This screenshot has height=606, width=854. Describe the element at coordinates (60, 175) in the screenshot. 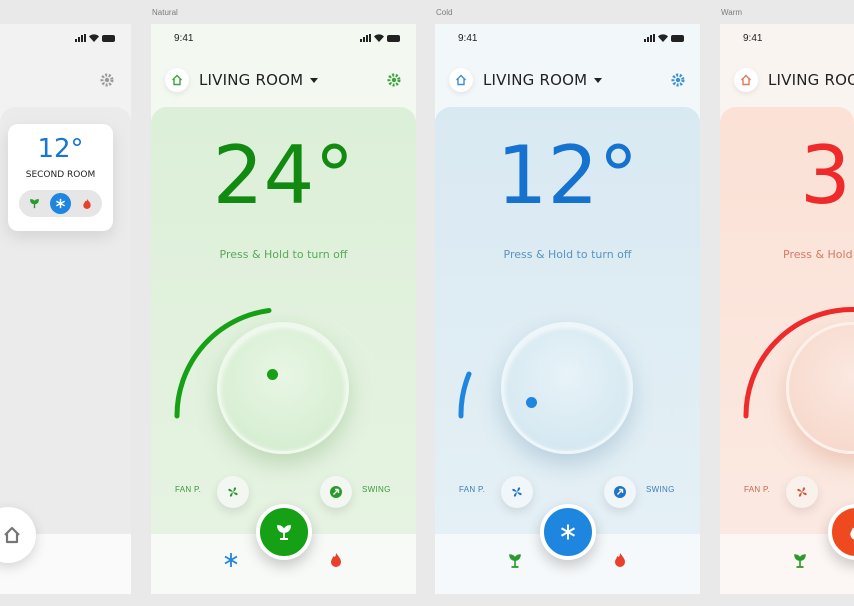

I see `second-room-name: SECOND ROOM` at that location.